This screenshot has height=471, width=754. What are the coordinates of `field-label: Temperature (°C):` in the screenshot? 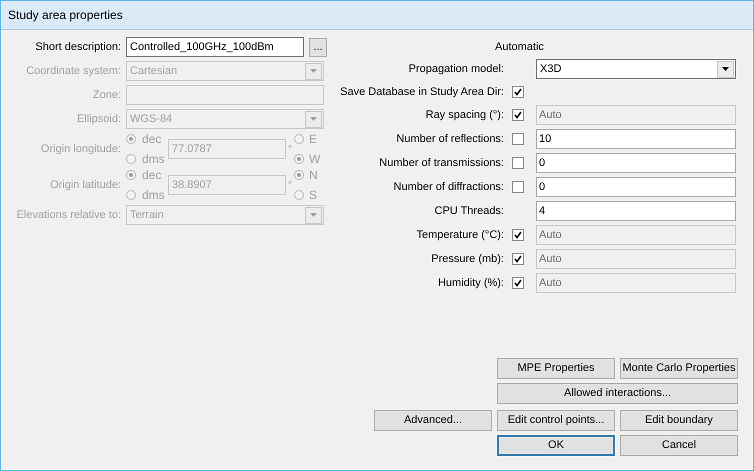 It's located at (459, 235).